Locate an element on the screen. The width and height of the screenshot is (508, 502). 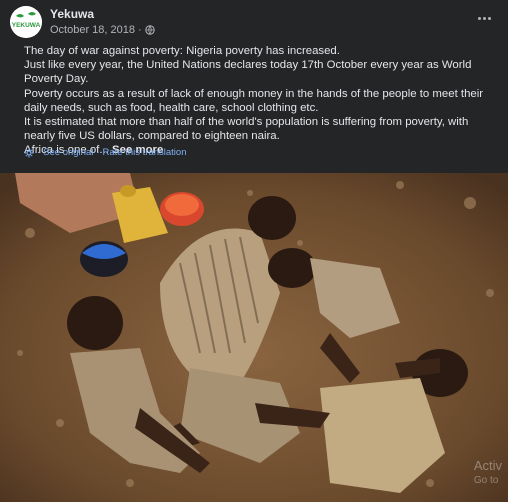
activate-windows-watermark: Activ Go to is located at coordinates (488, 473).